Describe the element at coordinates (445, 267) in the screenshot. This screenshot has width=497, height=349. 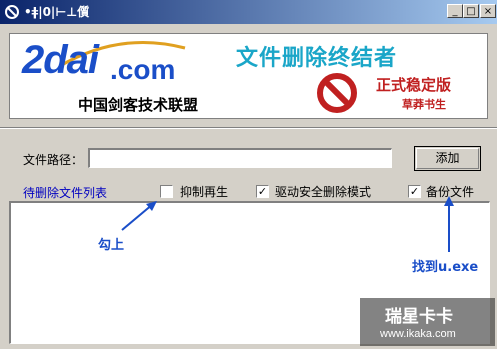
I see `find-hint-annotation: 找到u.exe` at that location.